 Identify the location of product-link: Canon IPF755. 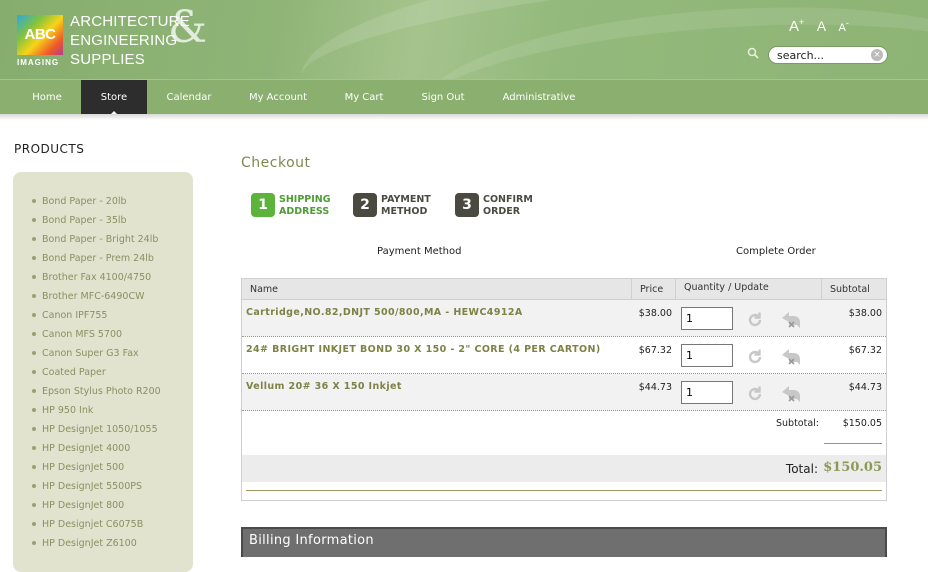
(96, 319).